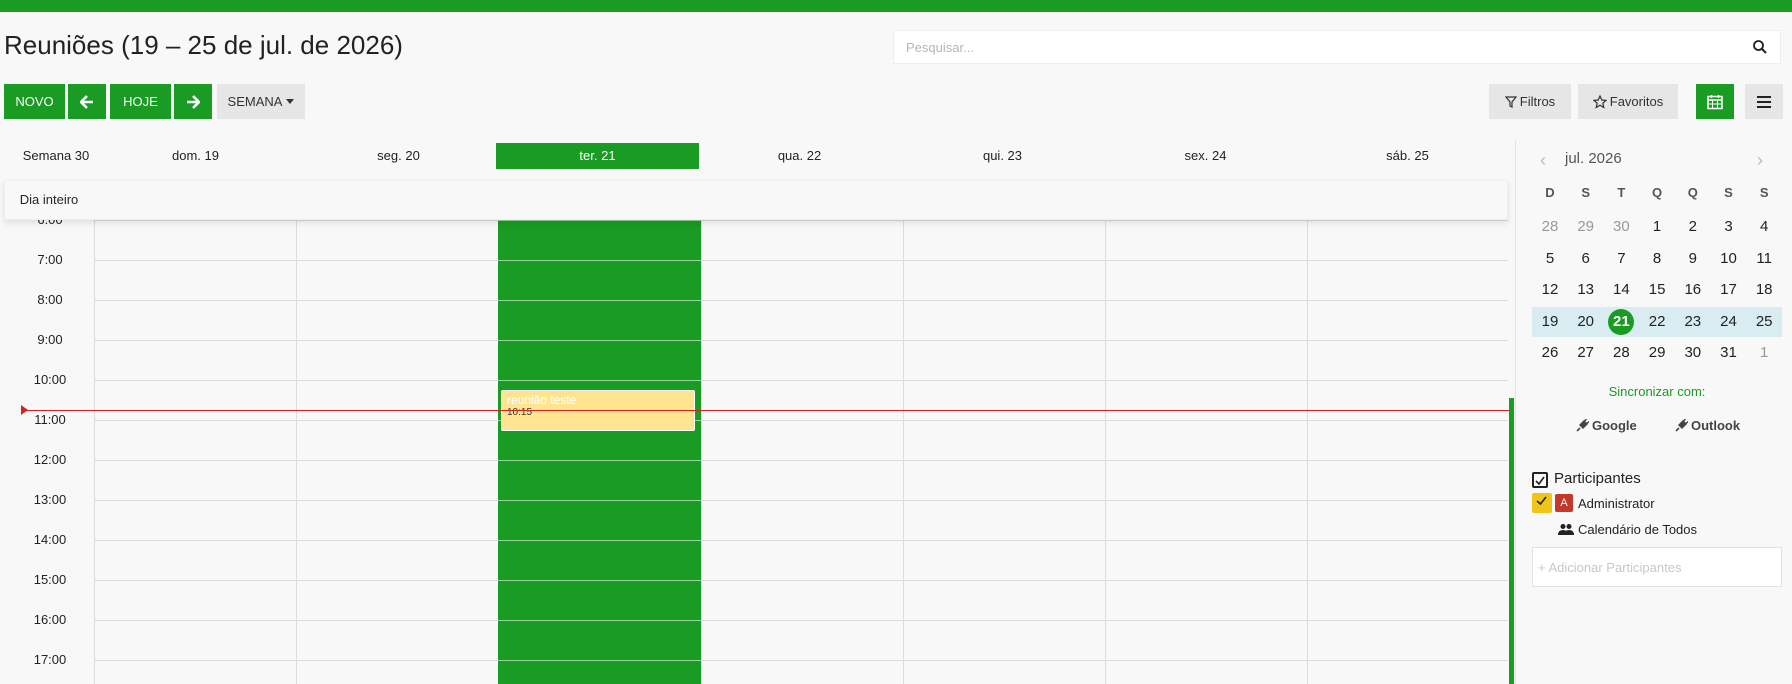 This screenshot has width=1792, height=684. I want to click on mini-calendar-day: 27, so click(1586, 353).